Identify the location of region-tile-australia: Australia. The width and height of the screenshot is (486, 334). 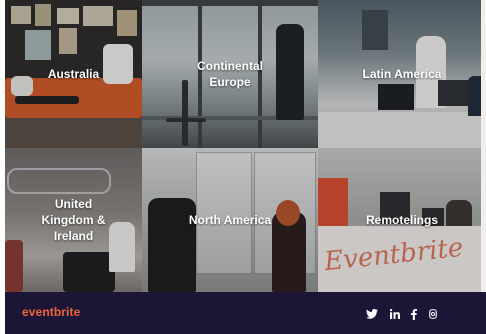
(73, 74).